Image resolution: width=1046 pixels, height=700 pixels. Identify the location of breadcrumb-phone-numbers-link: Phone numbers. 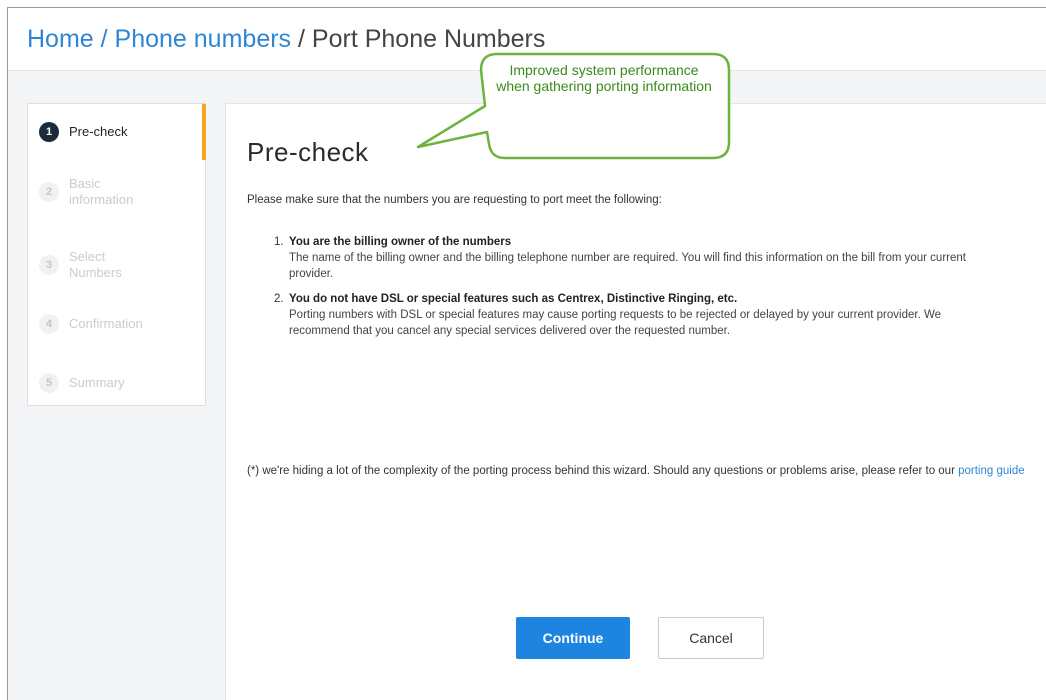
(203, 39).